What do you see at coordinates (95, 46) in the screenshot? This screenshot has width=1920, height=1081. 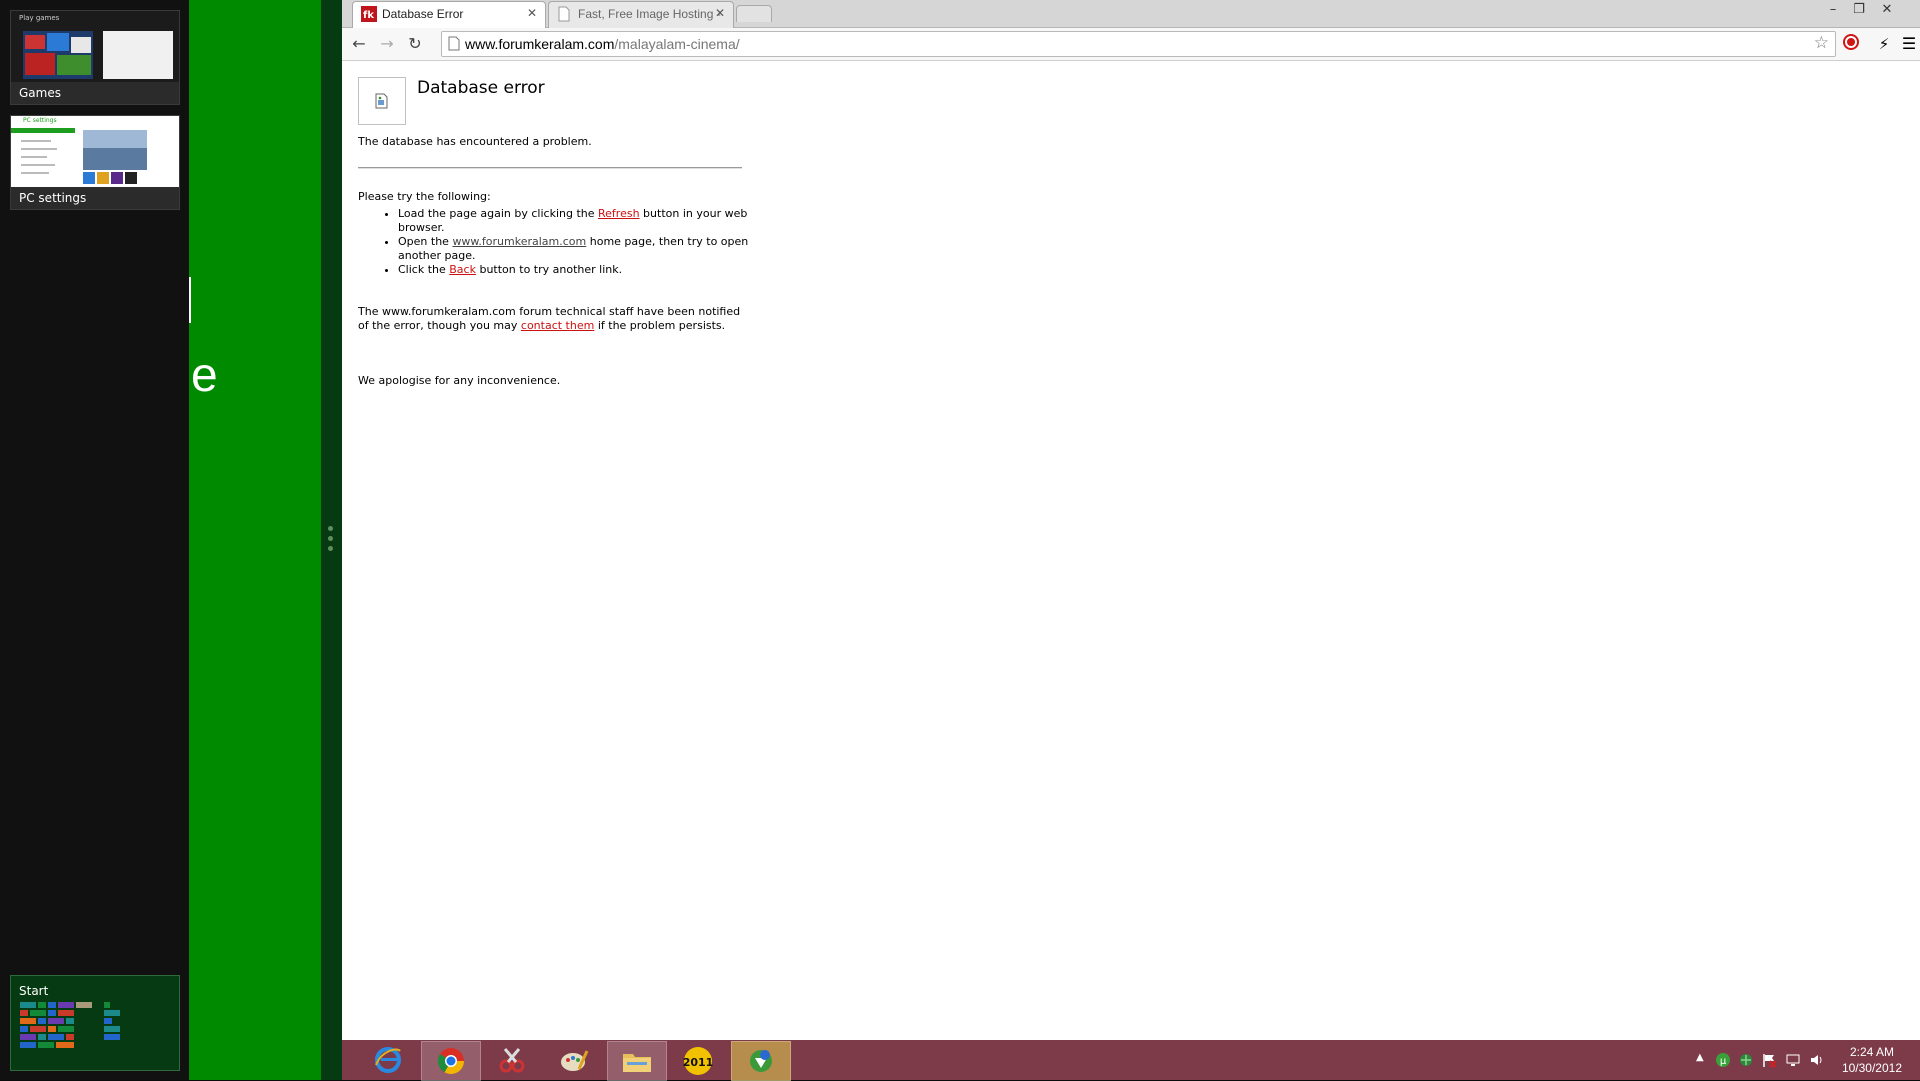 I see `games-preview: Play games` at bounding box center [95, 46].